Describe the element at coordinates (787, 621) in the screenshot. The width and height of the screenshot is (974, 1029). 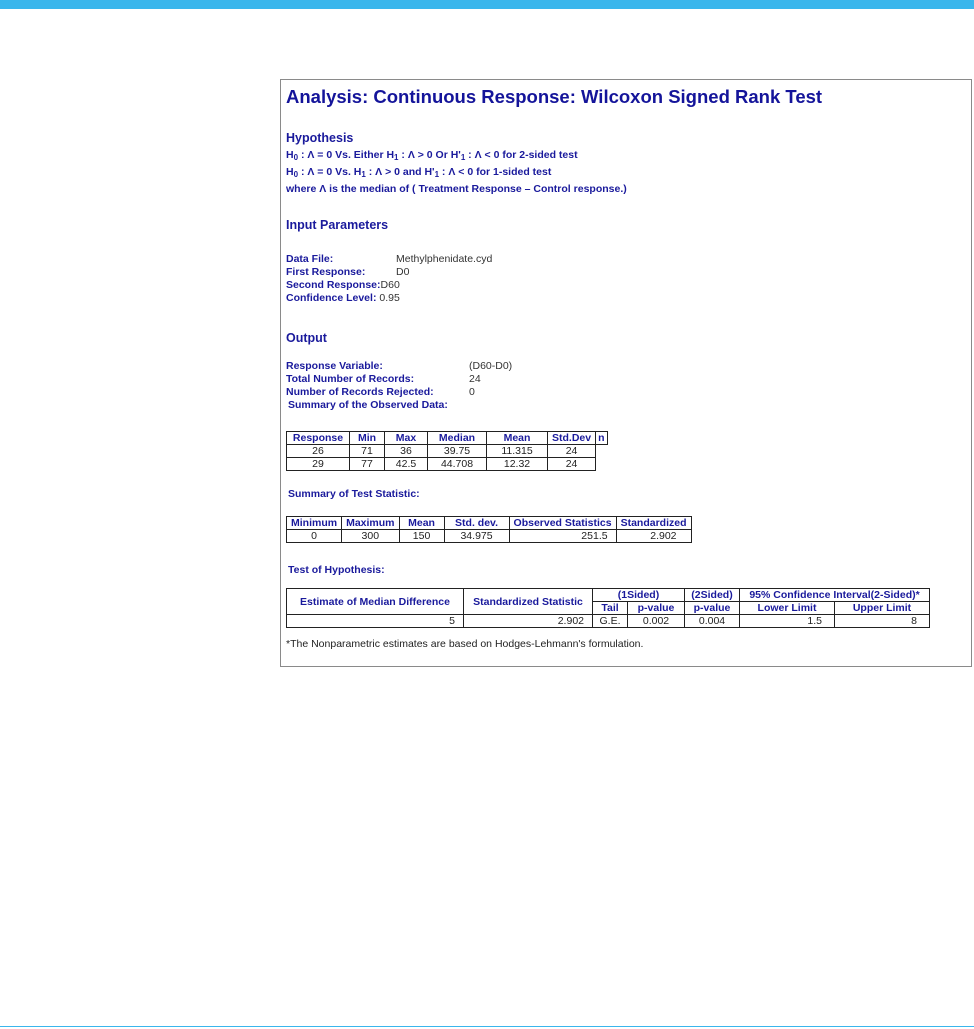
I see `table-cell: 1.5` at that location.